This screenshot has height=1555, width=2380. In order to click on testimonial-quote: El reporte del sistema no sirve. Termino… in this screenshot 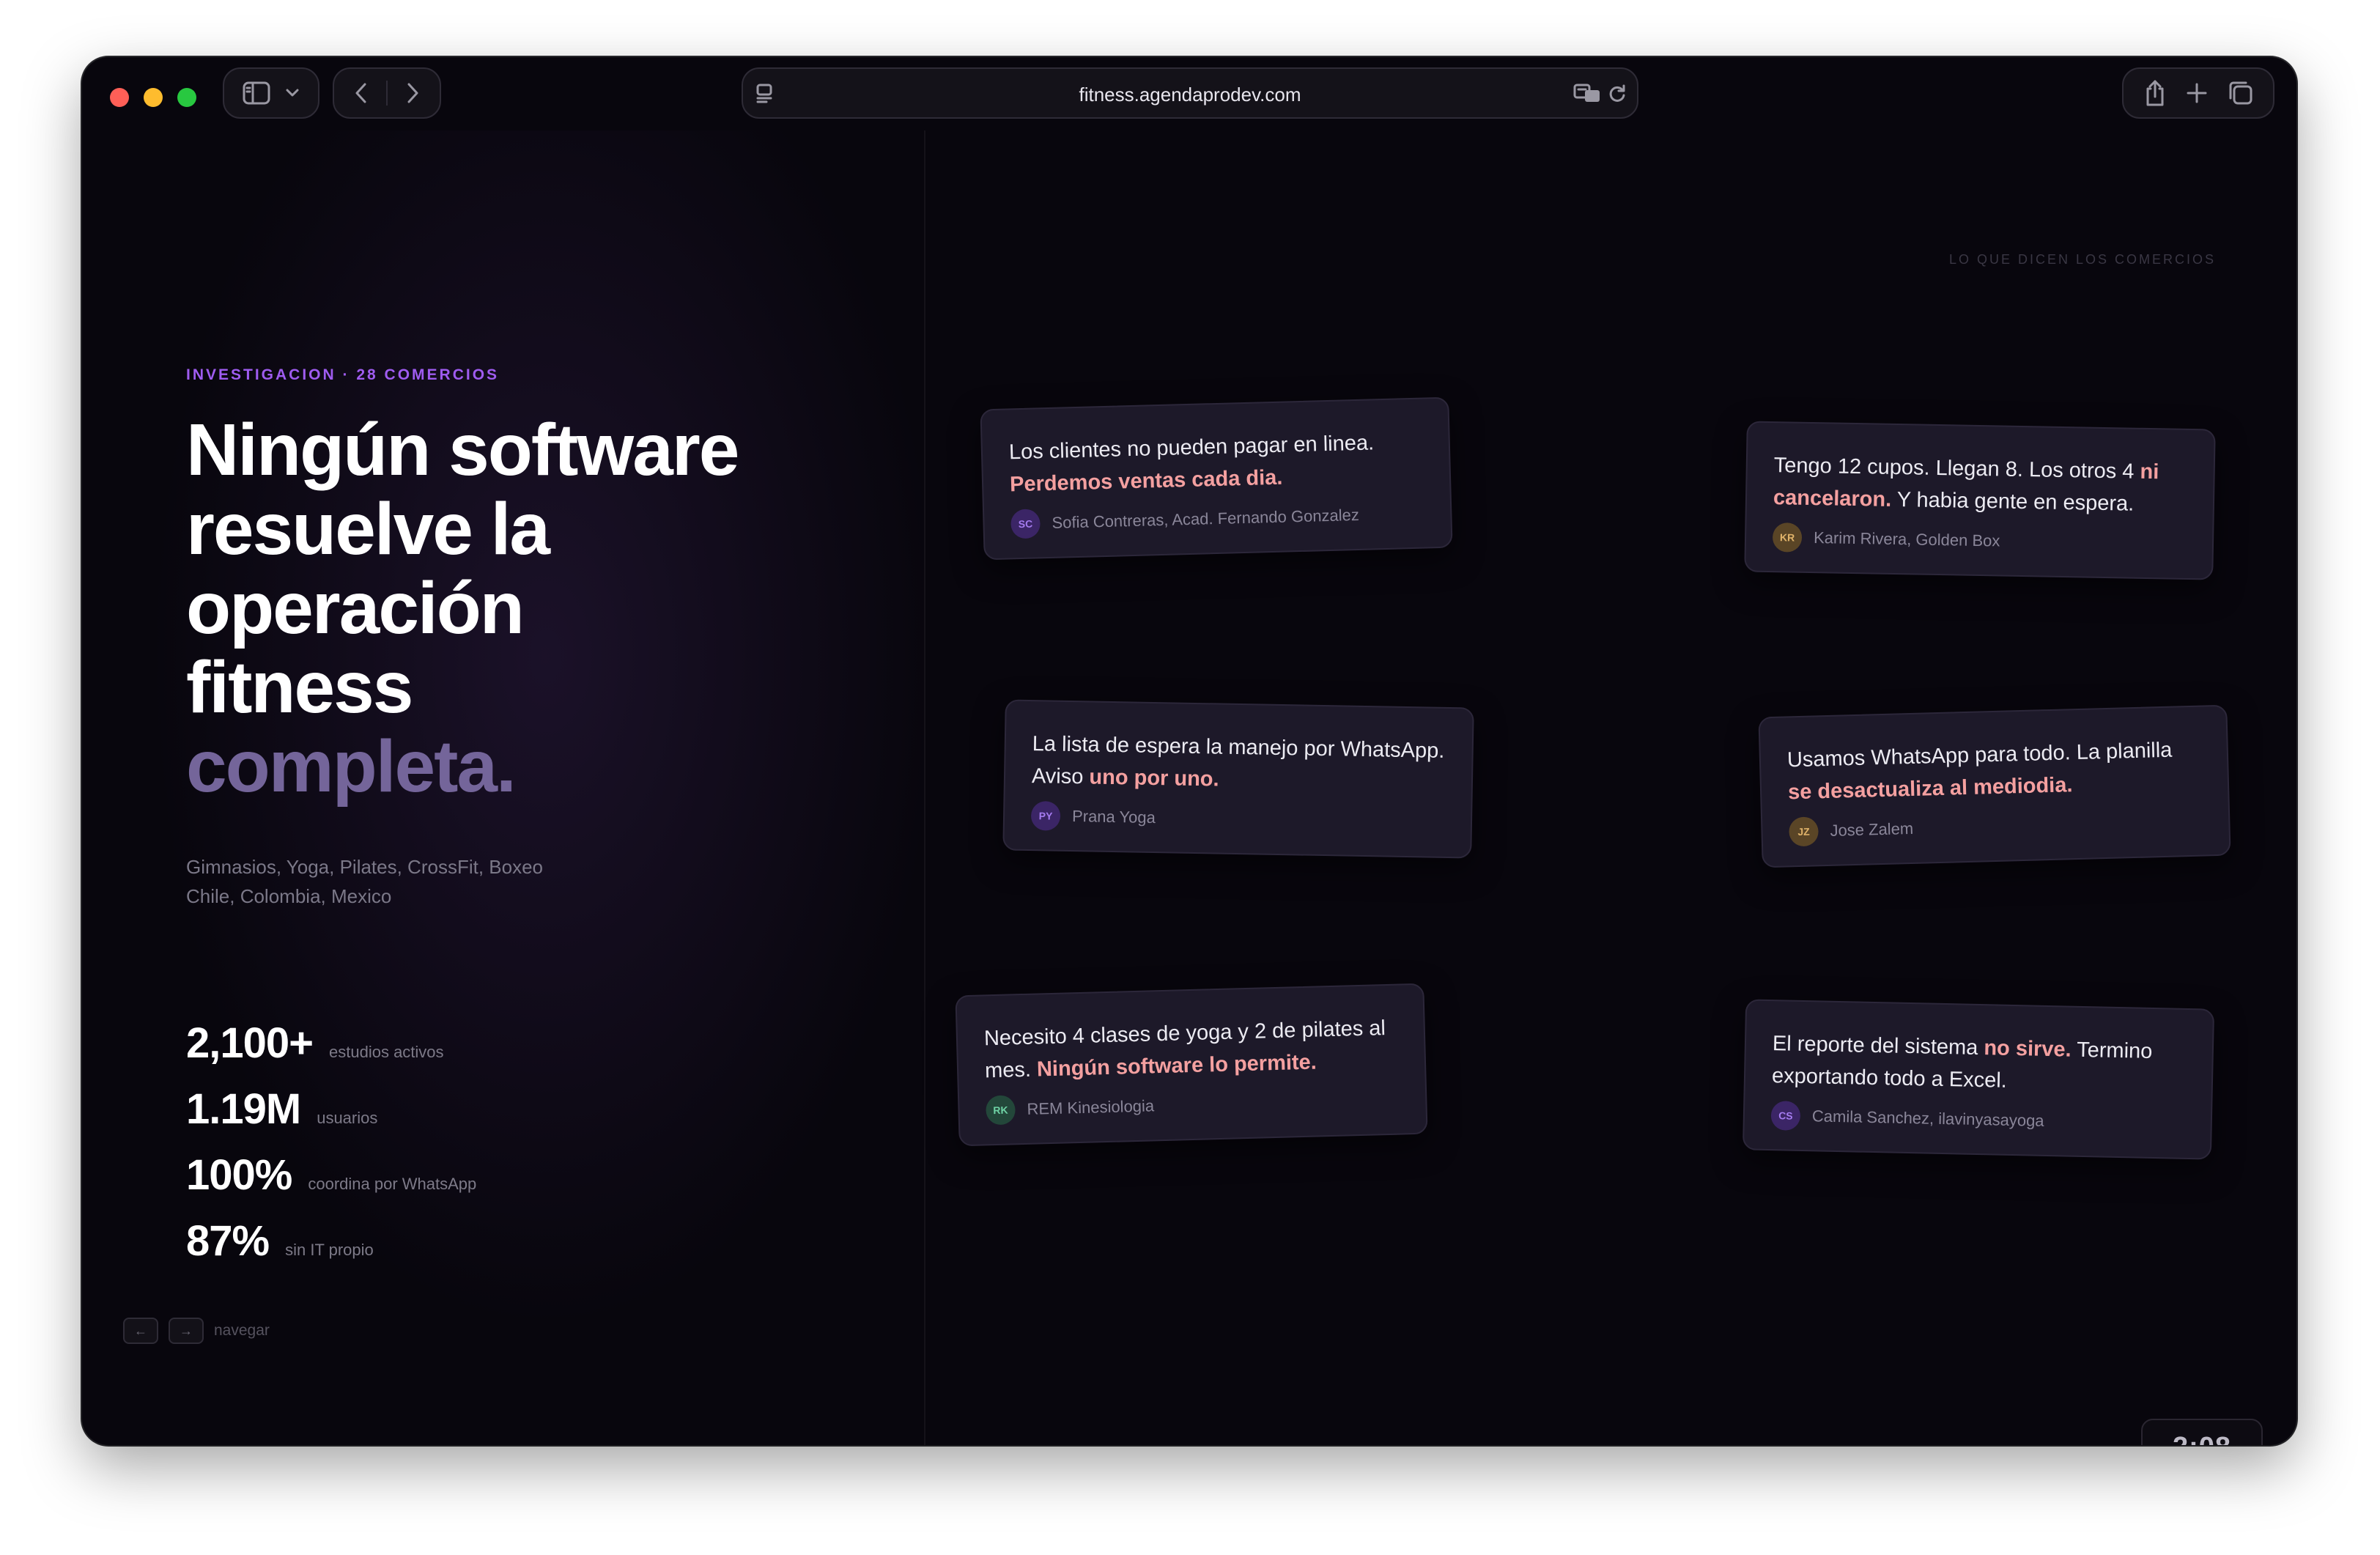, I will do `click(1962, 1063)`.